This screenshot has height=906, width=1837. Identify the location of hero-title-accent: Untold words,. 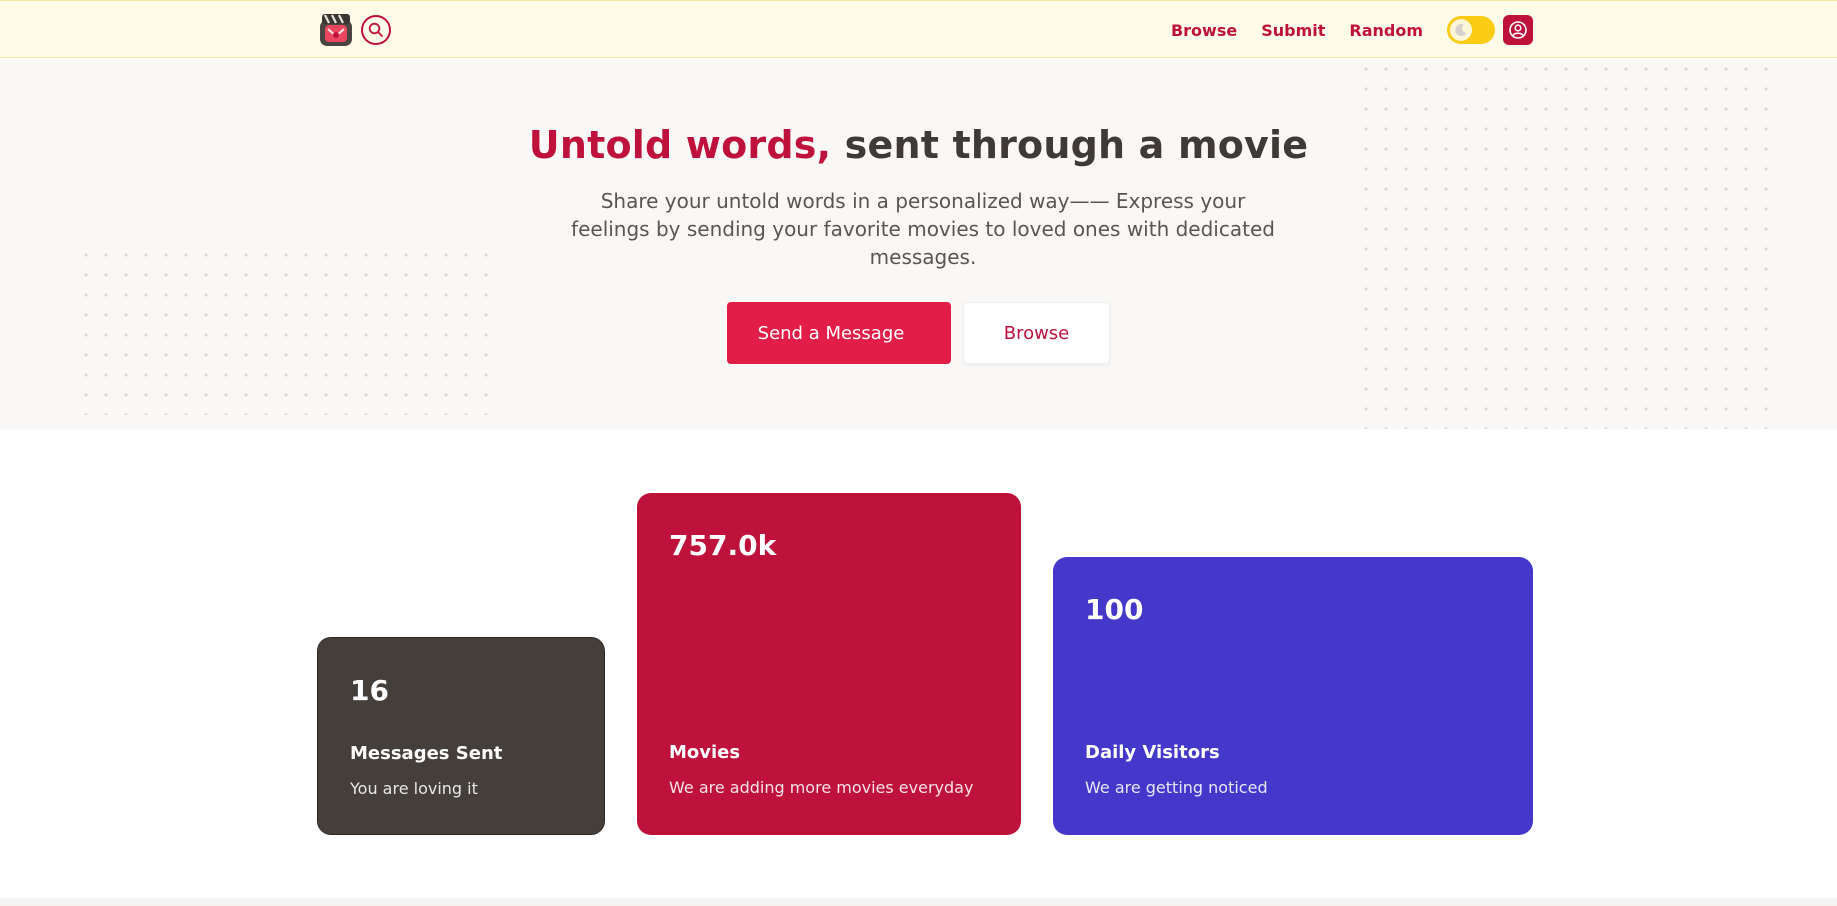
(680, 145).